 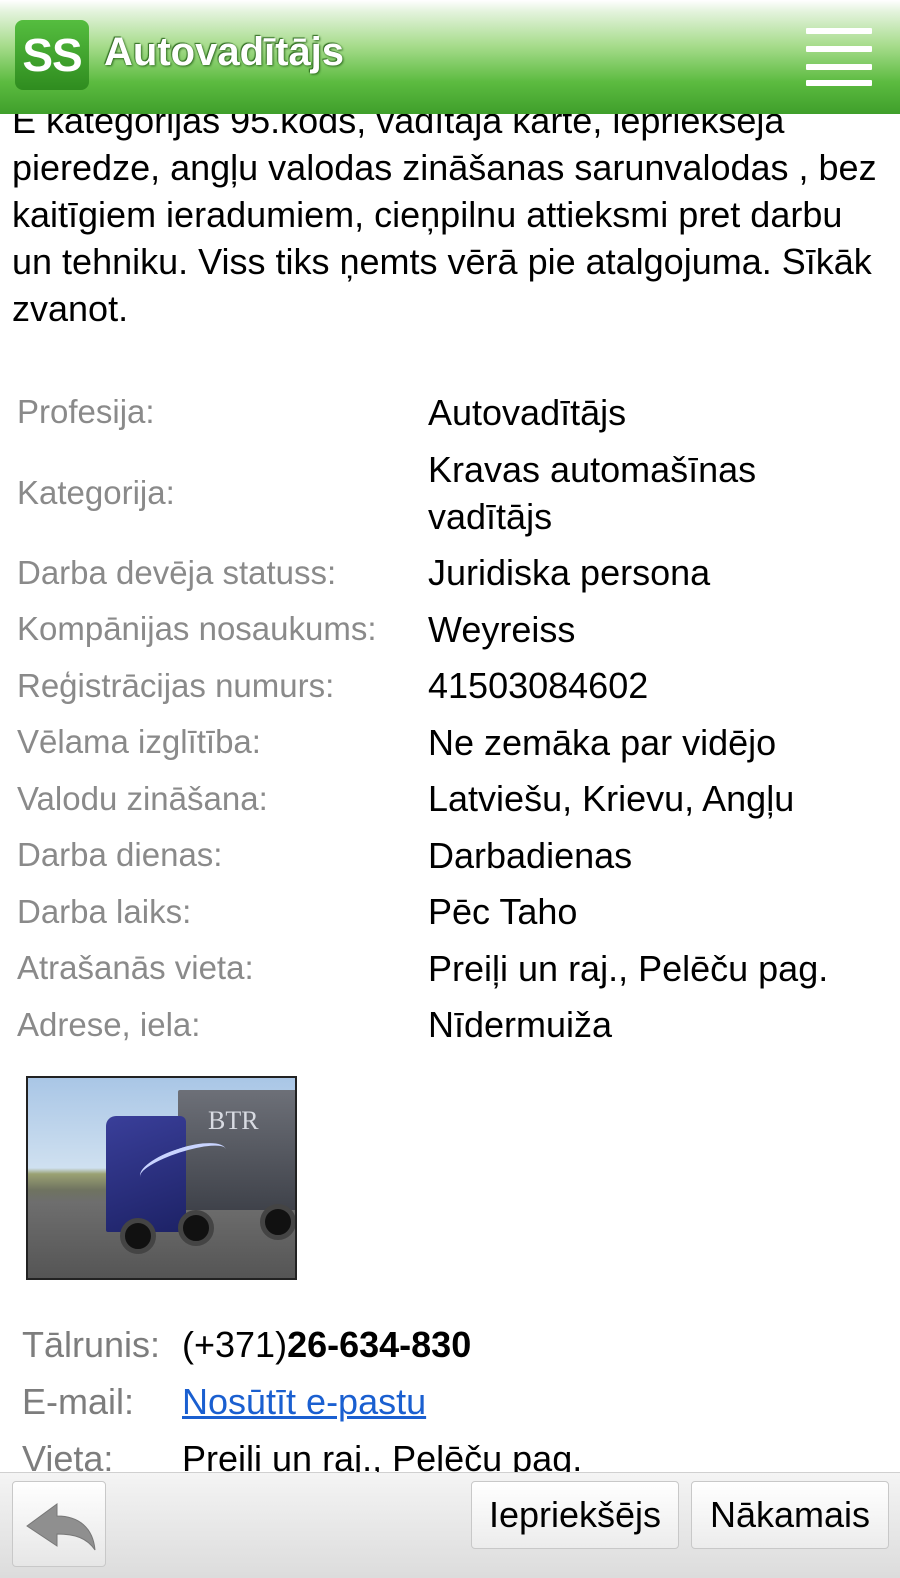 What do you see at coordinates (52, 55) in the screenshot?
I see `site-logo: SS` at bounding box center [52, 55].